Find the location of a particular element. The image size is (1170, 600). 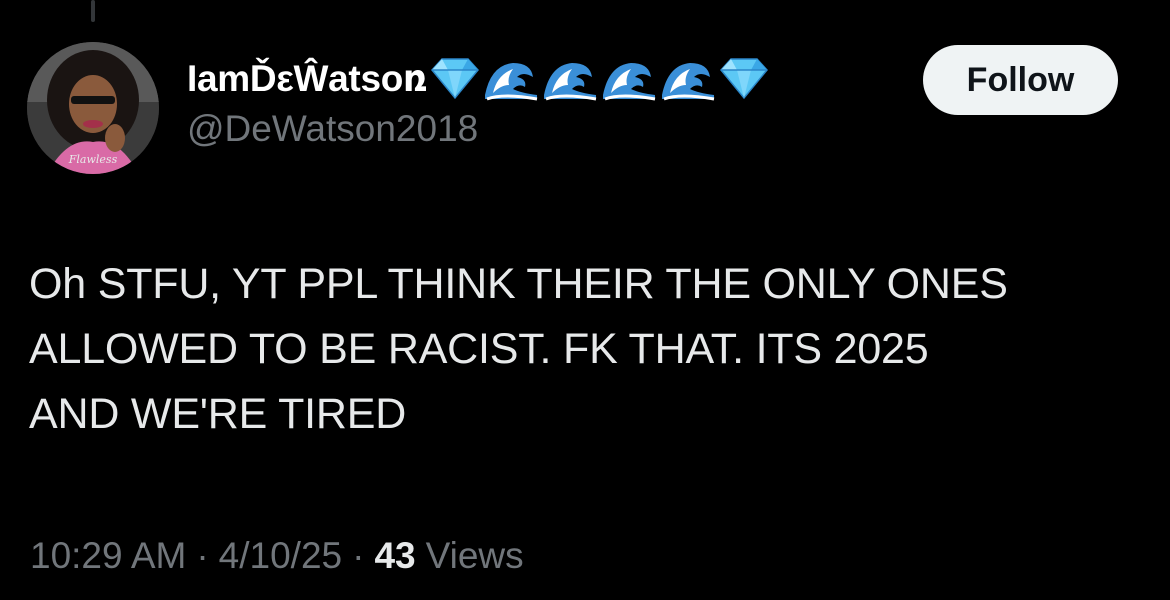

tweet-text-line: ALLOWED TO BE RACIST. FK THAT. ITS 2025 is located at coordinates (479, 349).